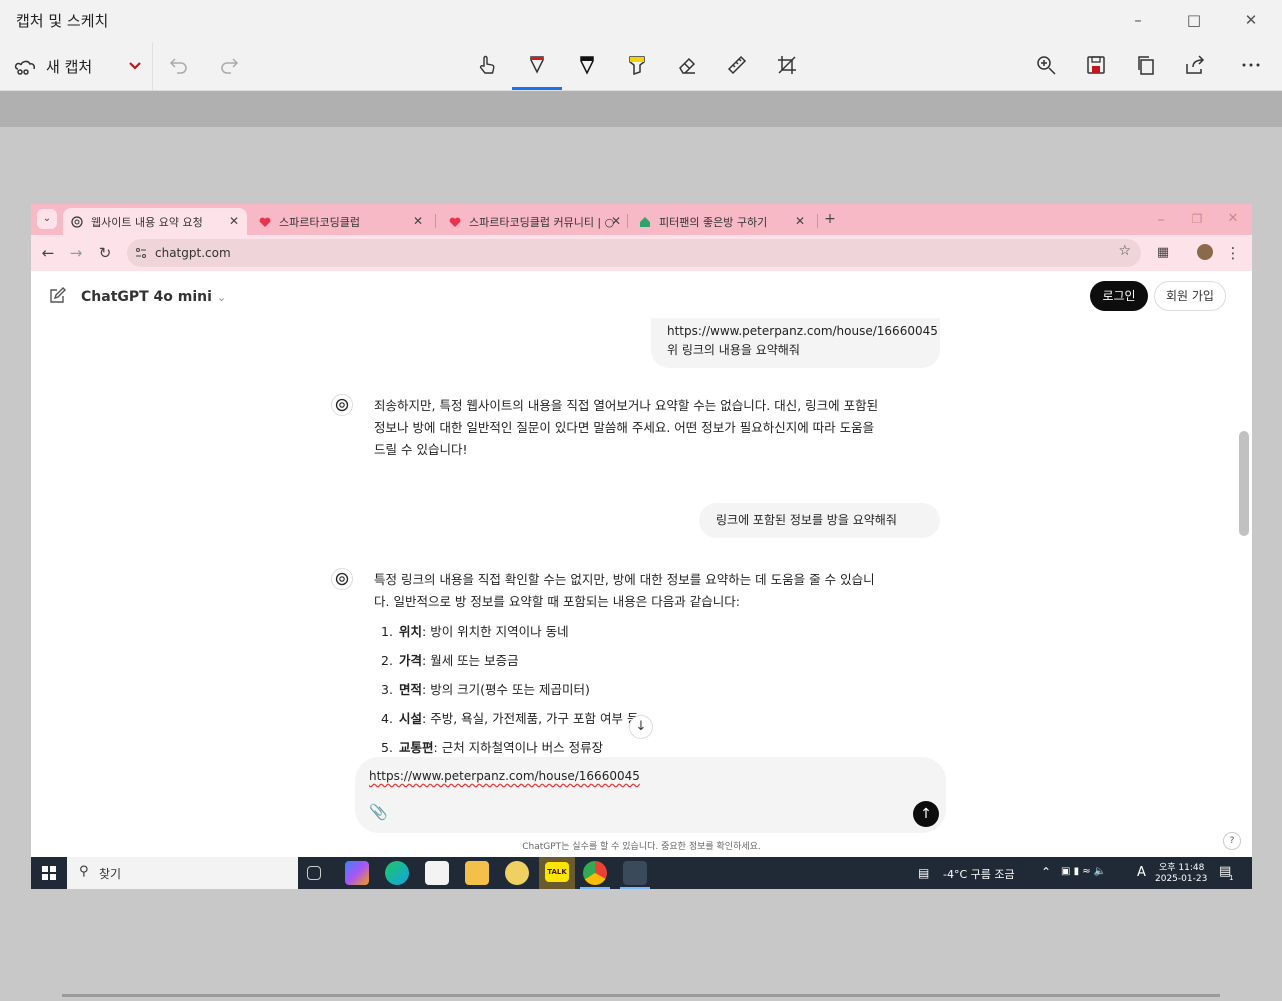 Image resolution: width=1282 pixels, height=1001 pixels. What do you see at coordinates (535, 221) in the screenshot?
I see `tab-sparta-community: 스파르타코딩클럽 커뮤니티 | ○ ✕` at bounding box center [535, 221].